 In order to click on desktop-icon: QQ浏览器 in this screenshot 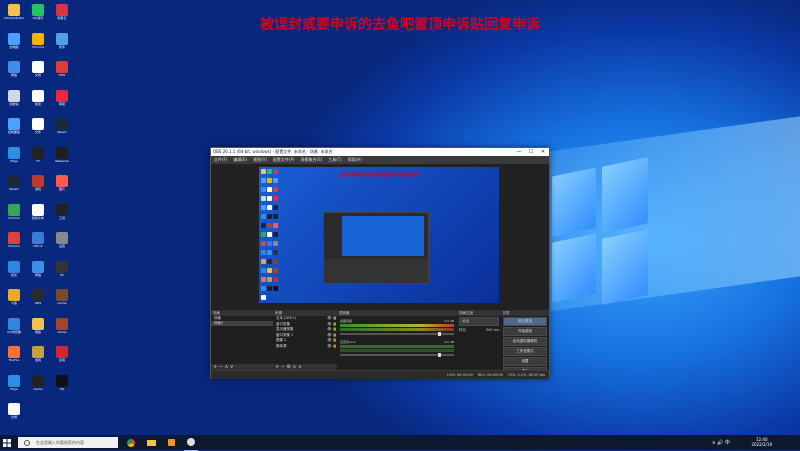, I will do `click(14, 325)`.